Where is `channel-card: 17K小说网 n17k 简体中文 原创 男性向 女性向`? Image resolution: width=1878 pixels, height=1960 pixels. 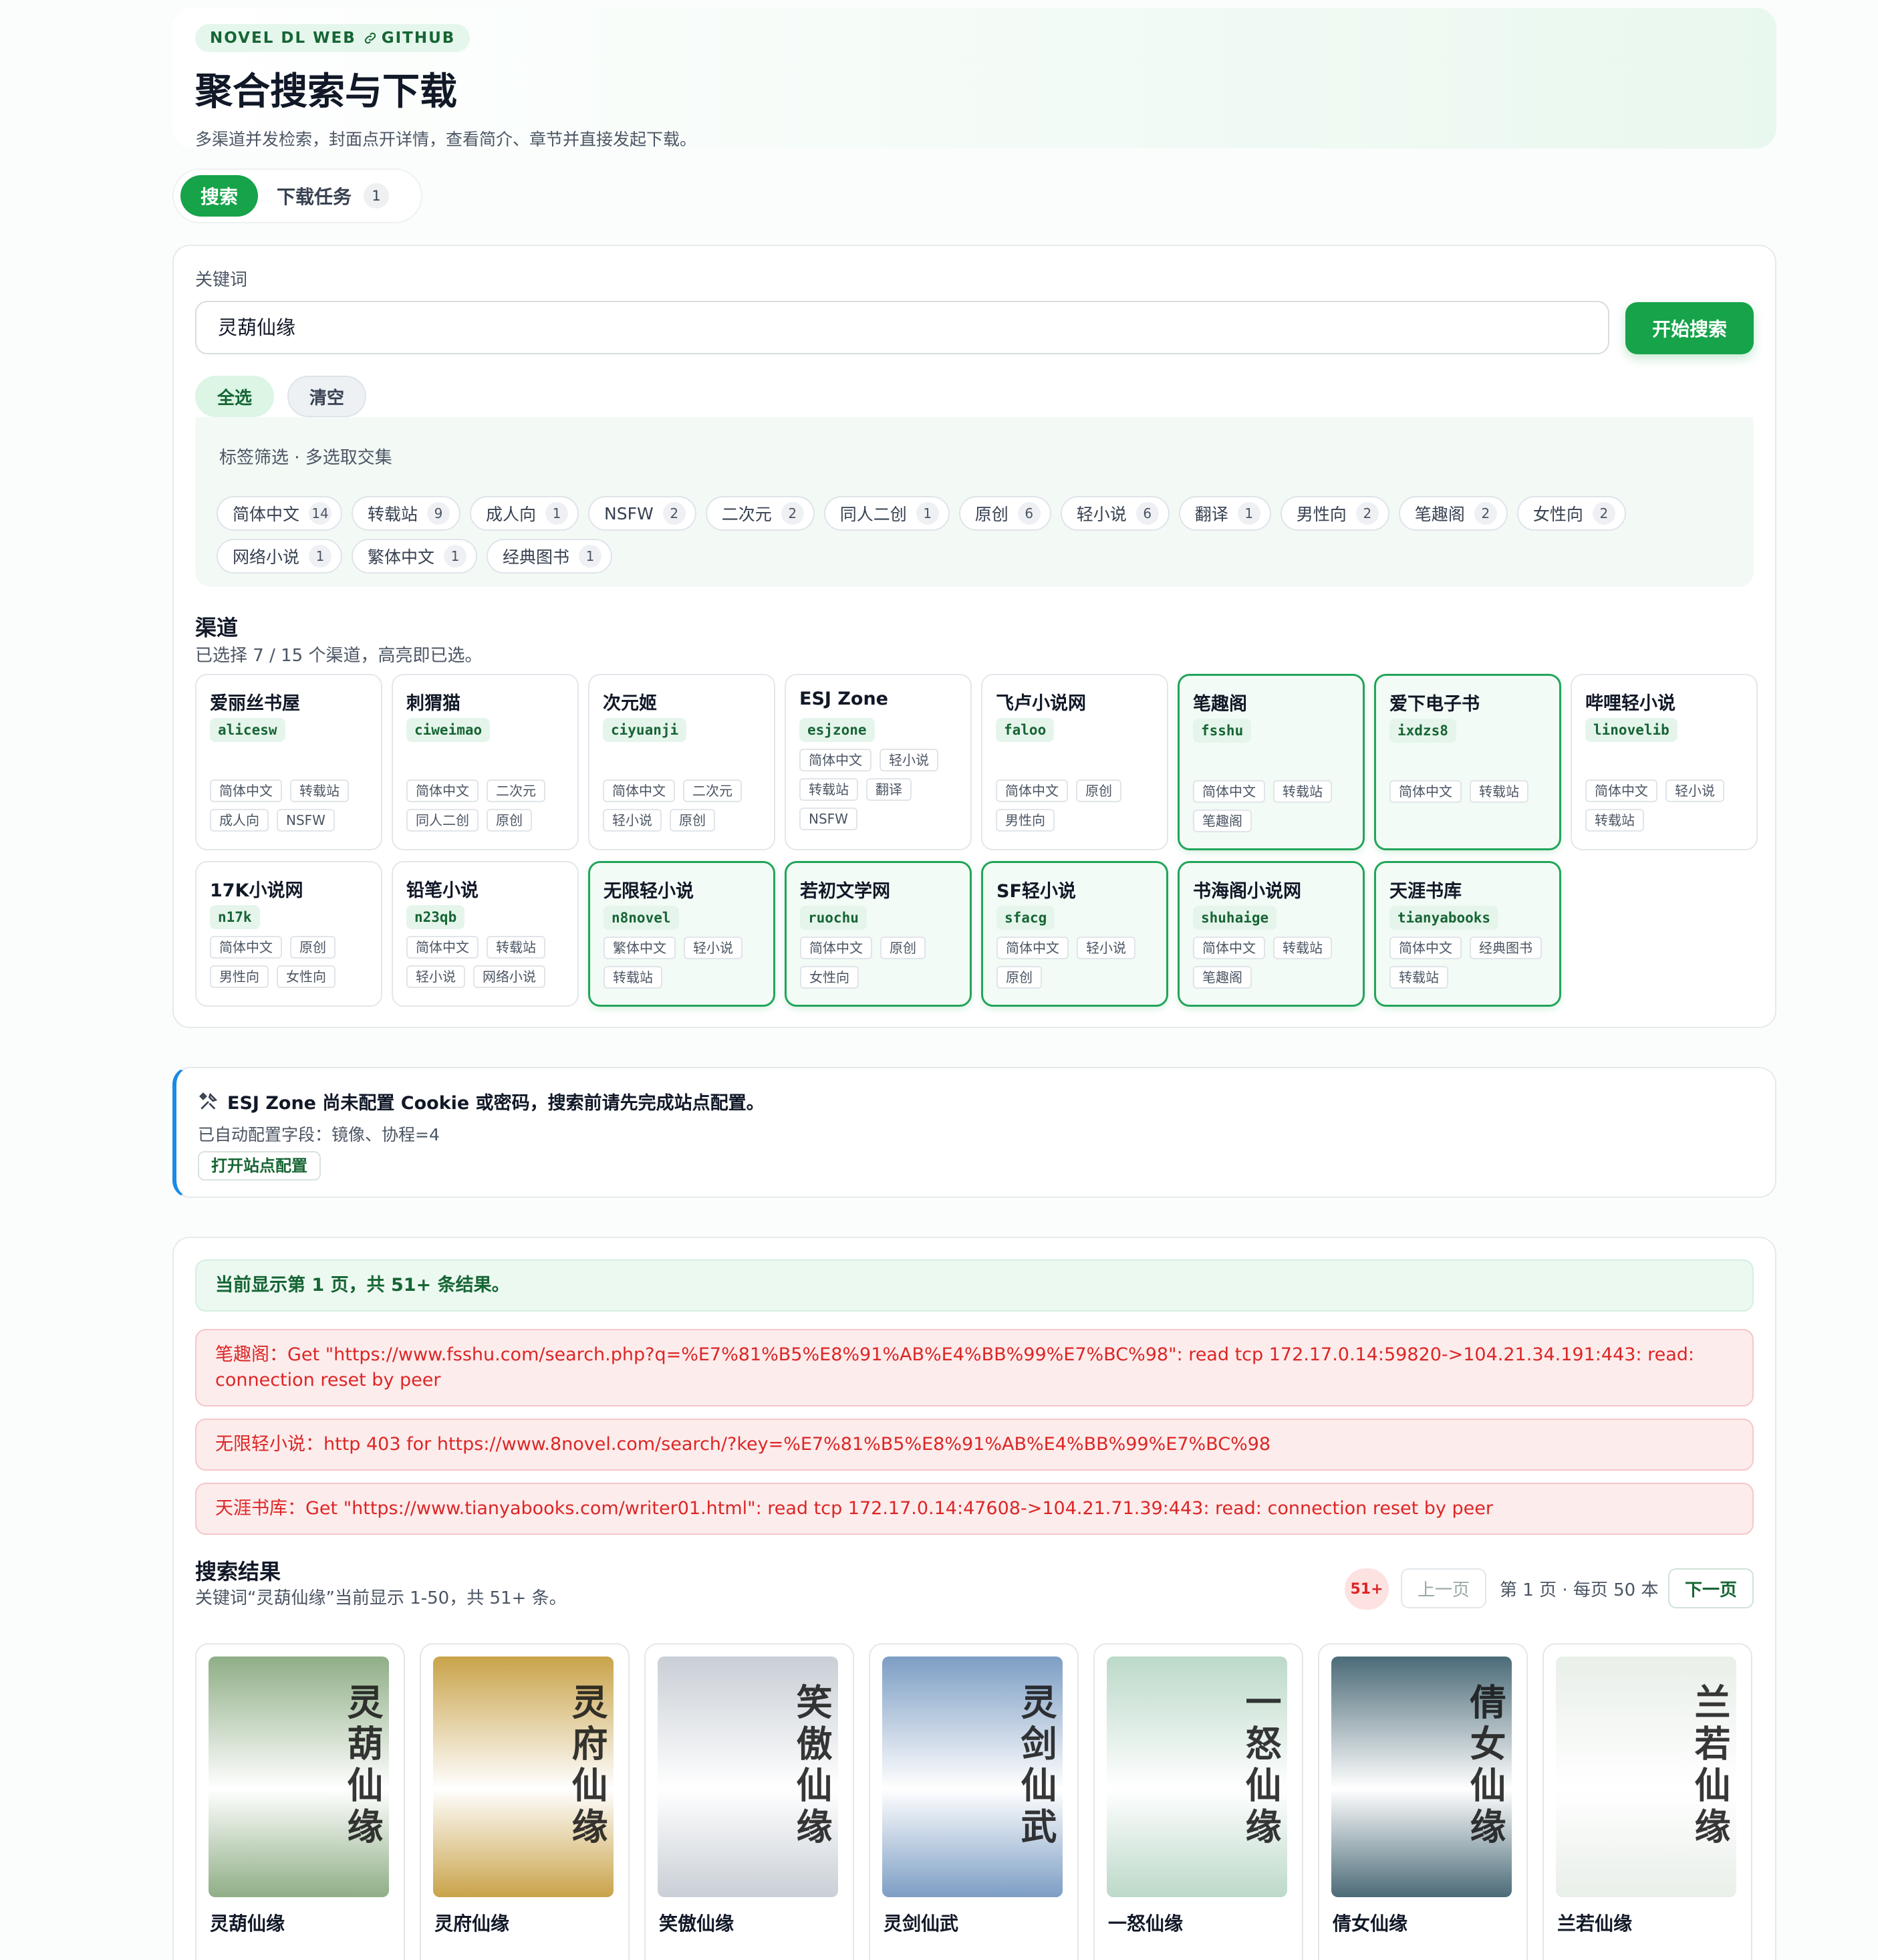
channel-card: 17K小说网 n17k 简体中文 原创 男性向 女性向 is located at coordinates (288, 934).